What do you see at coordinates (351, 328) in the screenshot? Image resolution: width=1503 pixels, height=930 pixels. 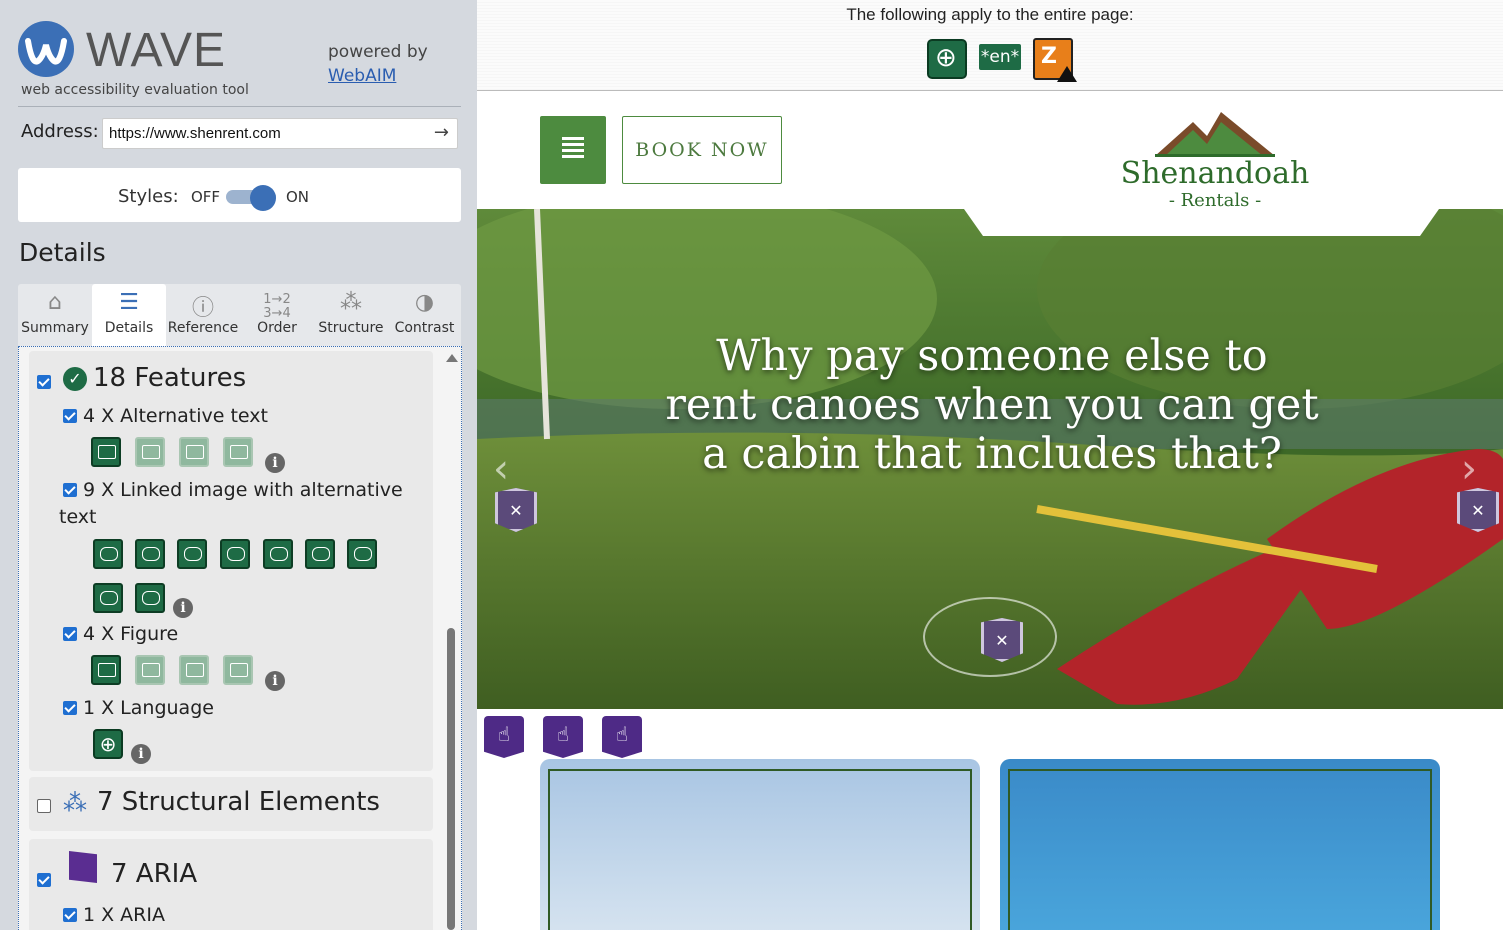 I see `tab-label: Structure` at bounding box center [351, 328].